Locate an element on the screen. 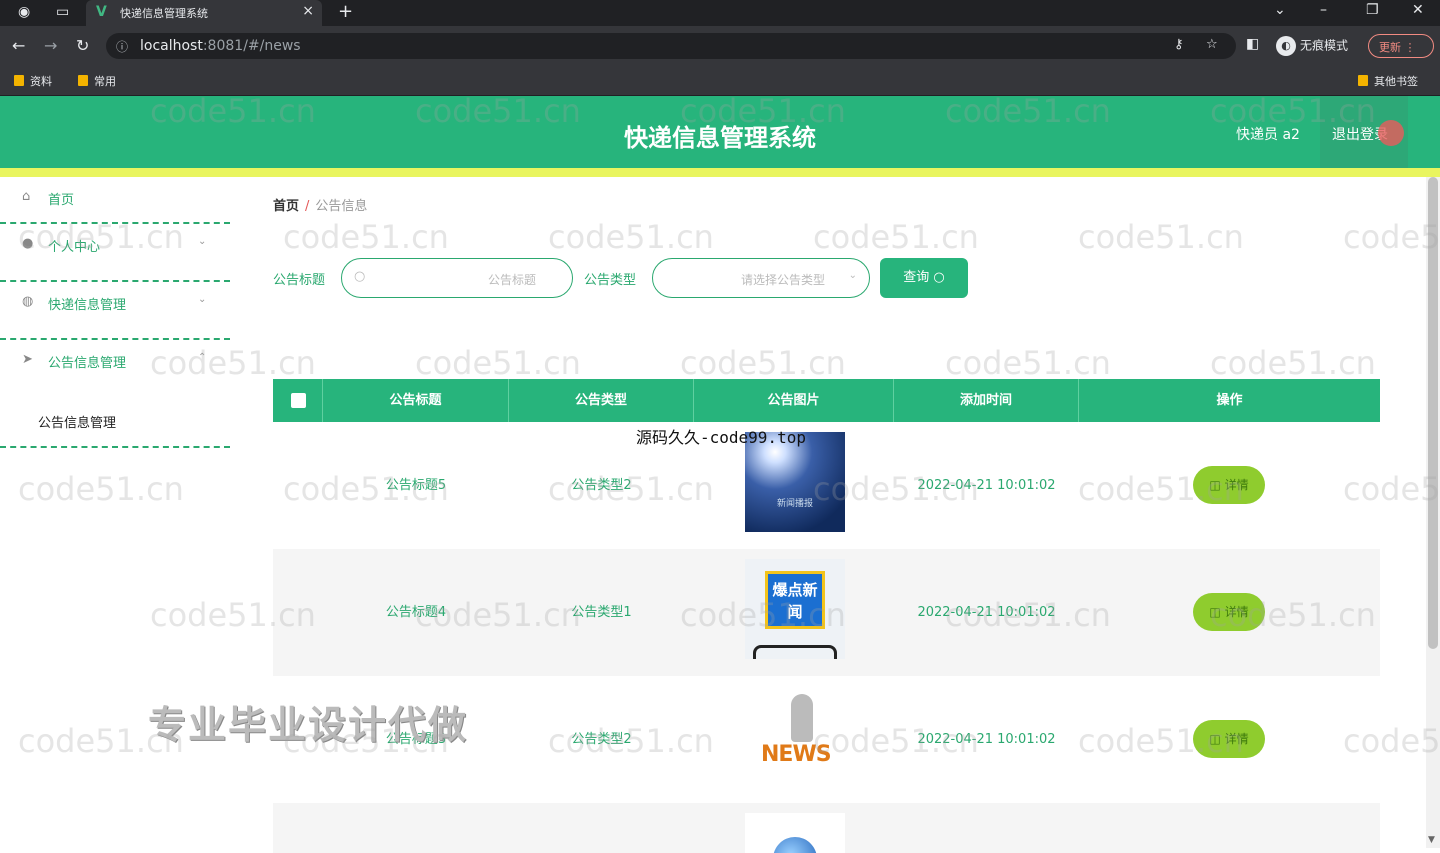 This screenshot has height=853, width=1440. address-bar: ⓘ localhost:8081/#/news ⚷ ☆ is located at coordinates (671, 46).